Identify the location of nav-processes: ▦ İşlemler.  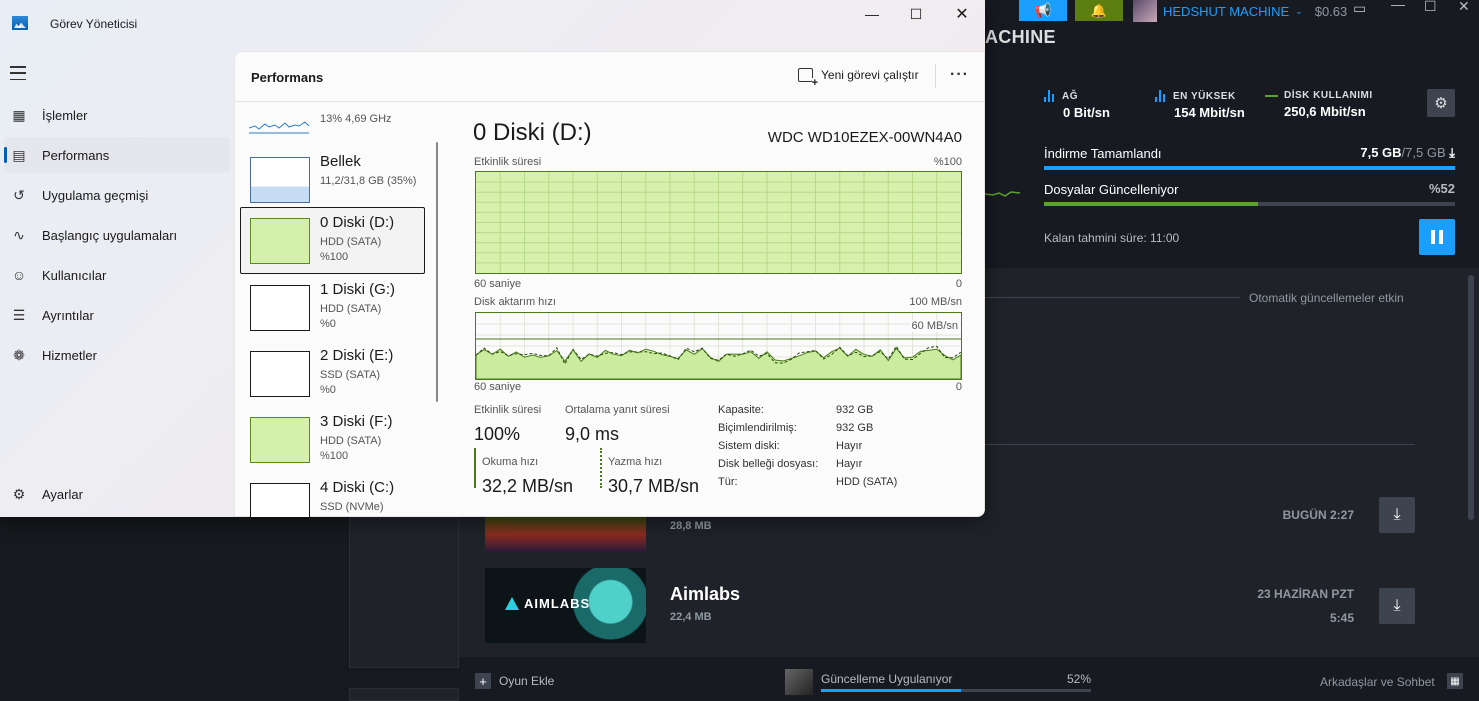
(115, 115).